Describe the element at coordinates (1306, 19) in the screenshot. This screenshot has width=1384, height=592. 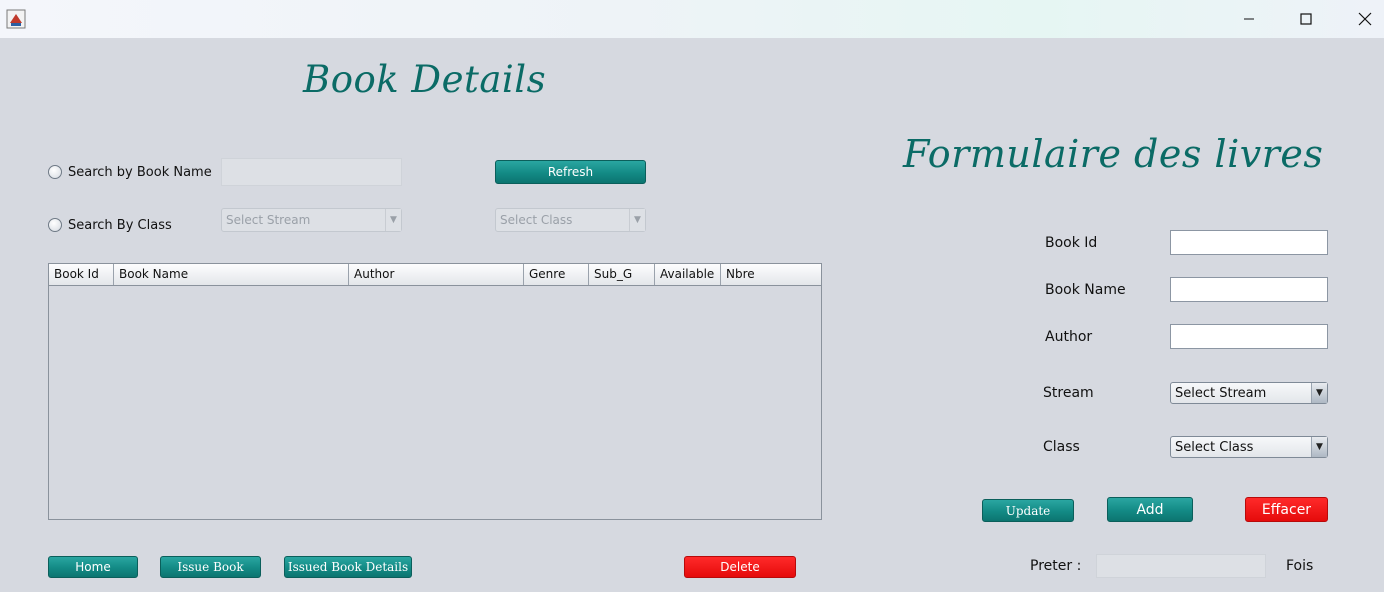
I see `maximize-icon` at that location.